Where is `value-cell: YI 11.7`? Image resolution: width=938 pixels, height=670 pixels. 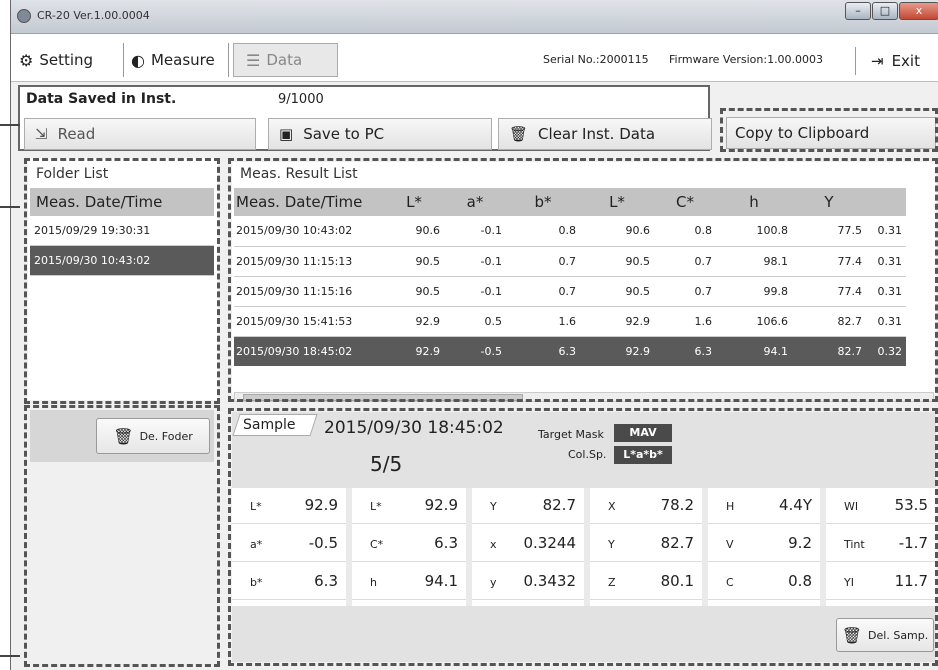 value-cell: YI 11.7 is located at coordinates (881, 582).